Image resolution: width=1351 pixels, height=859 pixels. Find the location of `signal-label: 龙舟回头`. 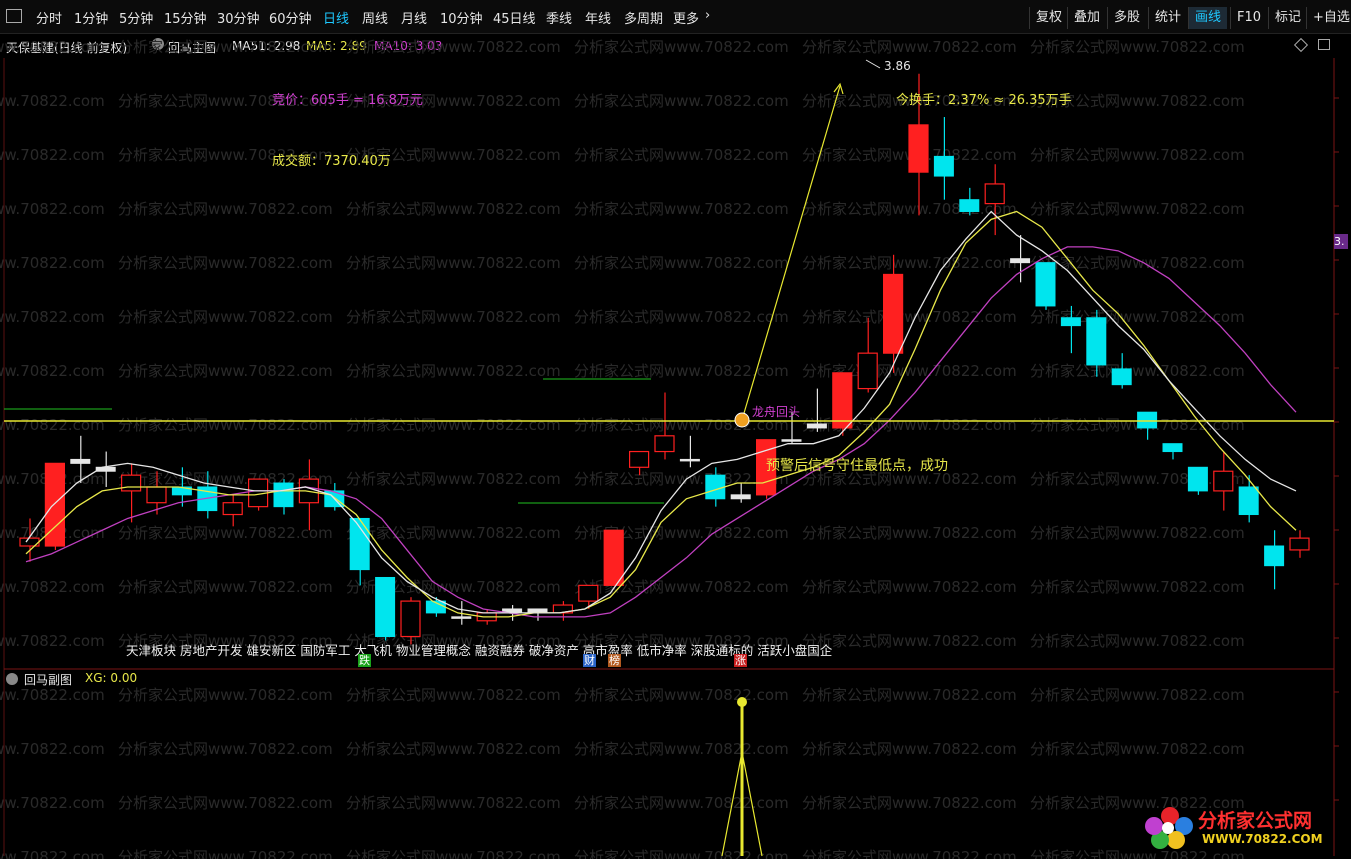

signal-label: 龙舟回头 is located at coordinates (776, 412).